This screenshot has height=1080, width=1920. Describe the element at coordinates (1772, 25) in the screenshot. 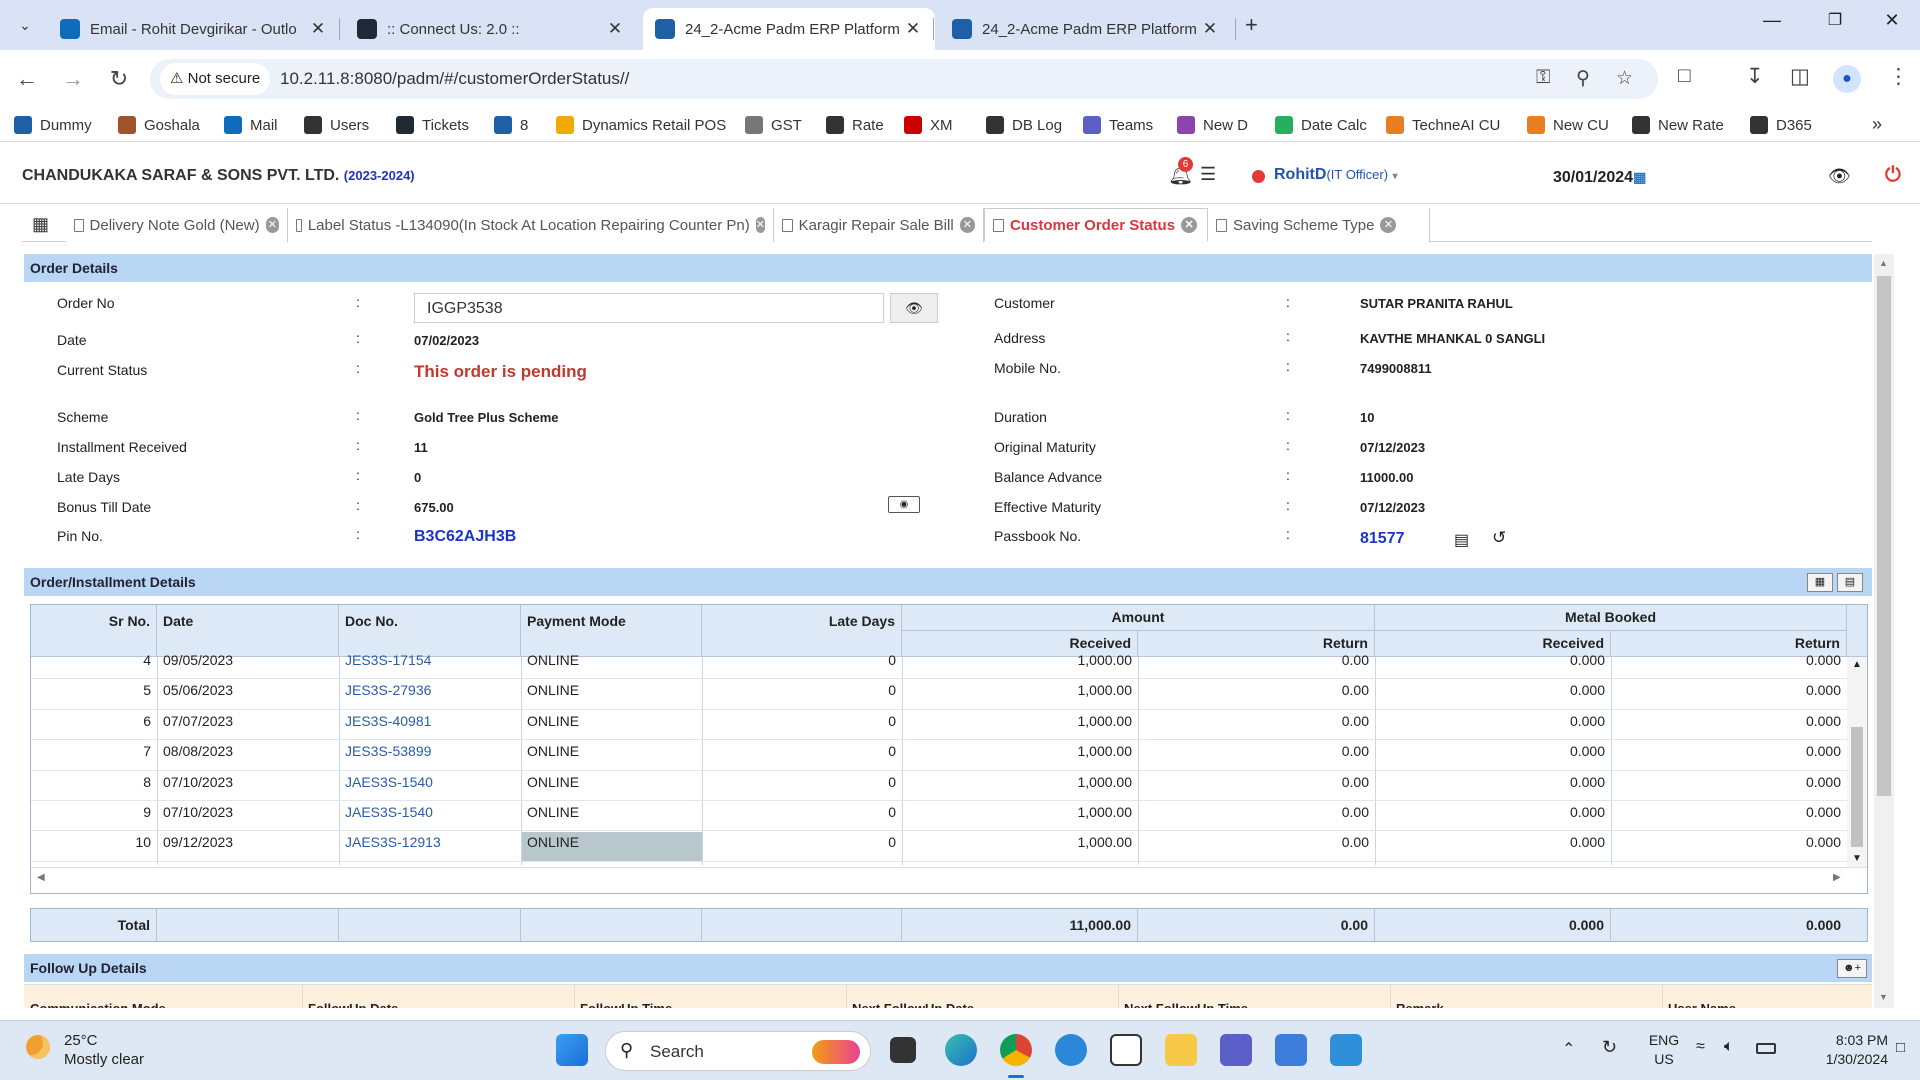

I see `minimize-button: —` at that location.